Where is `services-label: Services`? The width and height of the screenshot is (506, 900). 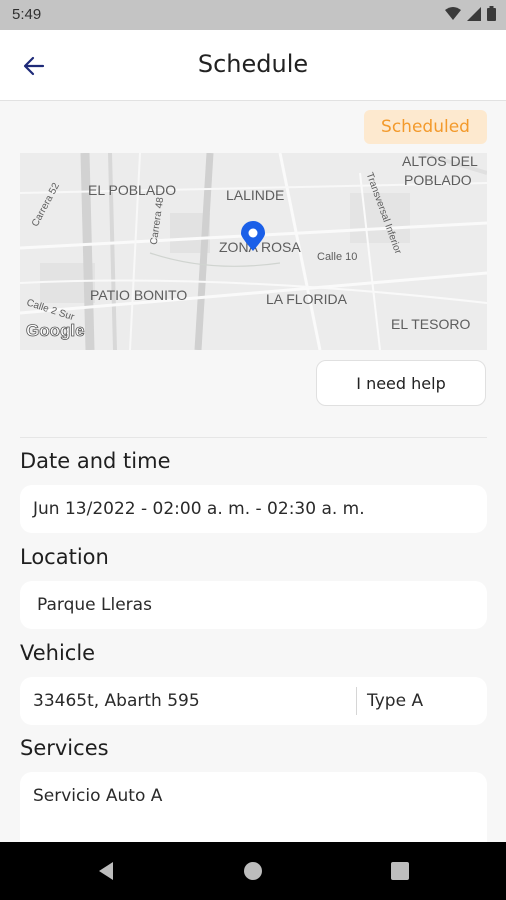 services-label: Services is located at coordinates (64, 748).